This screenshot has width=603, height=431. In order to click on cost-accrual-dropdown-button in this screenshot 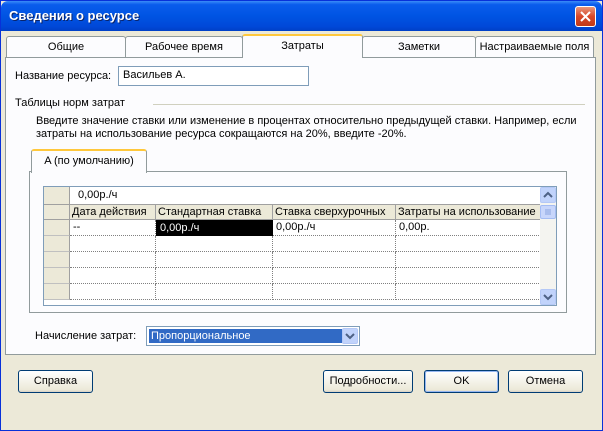, I will do `click(350, 336)`.